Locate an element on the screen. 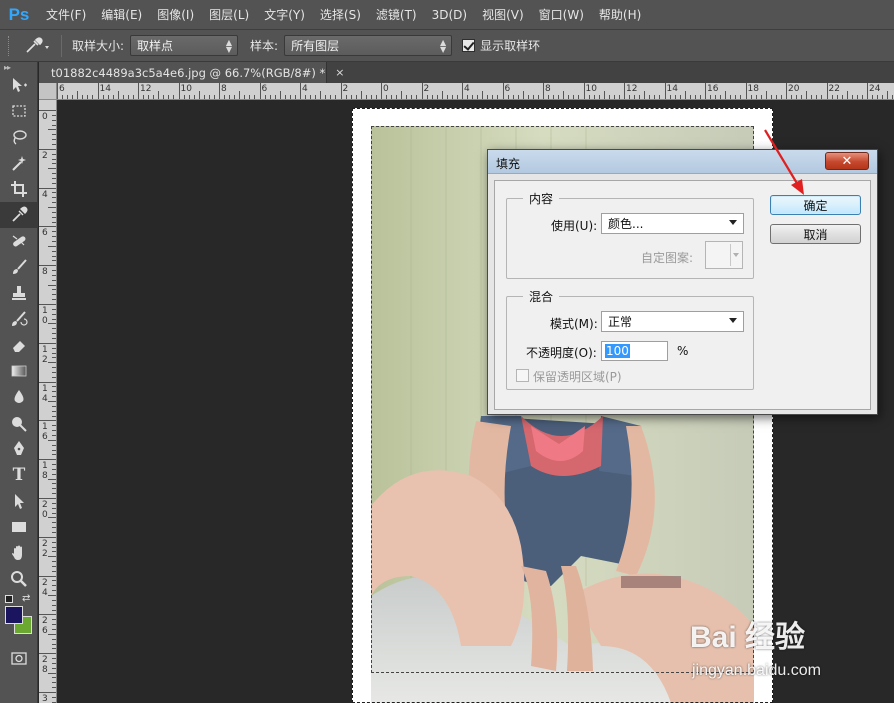  show-sampling-ring-checkbox is located at coordinates (469, 45).